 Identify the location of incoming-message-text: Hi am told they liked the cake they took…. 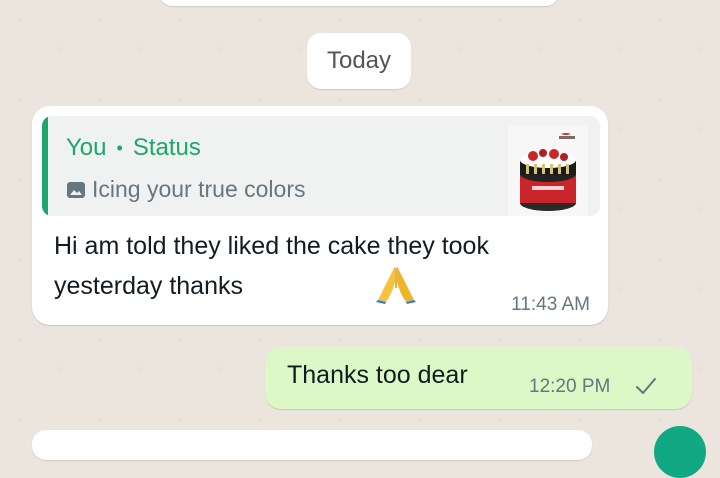
(271, 266).